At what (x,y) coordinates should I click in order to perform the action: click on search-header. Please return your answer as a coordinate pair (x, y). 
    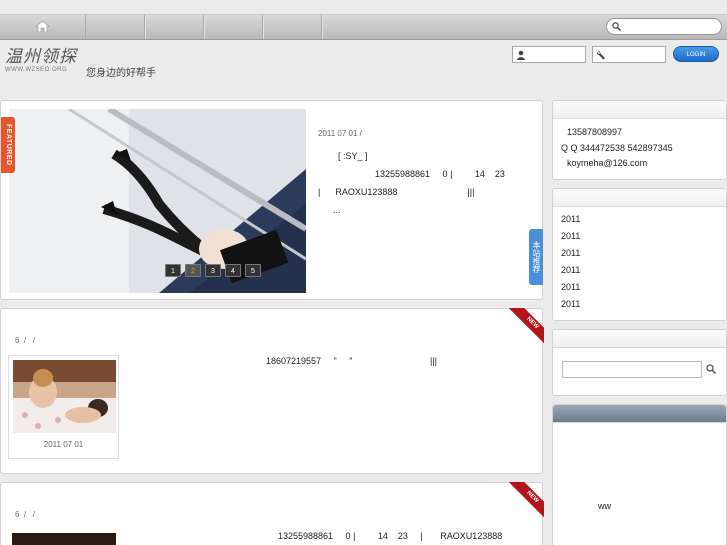
    Looking at the image, I should click on (639, 339).